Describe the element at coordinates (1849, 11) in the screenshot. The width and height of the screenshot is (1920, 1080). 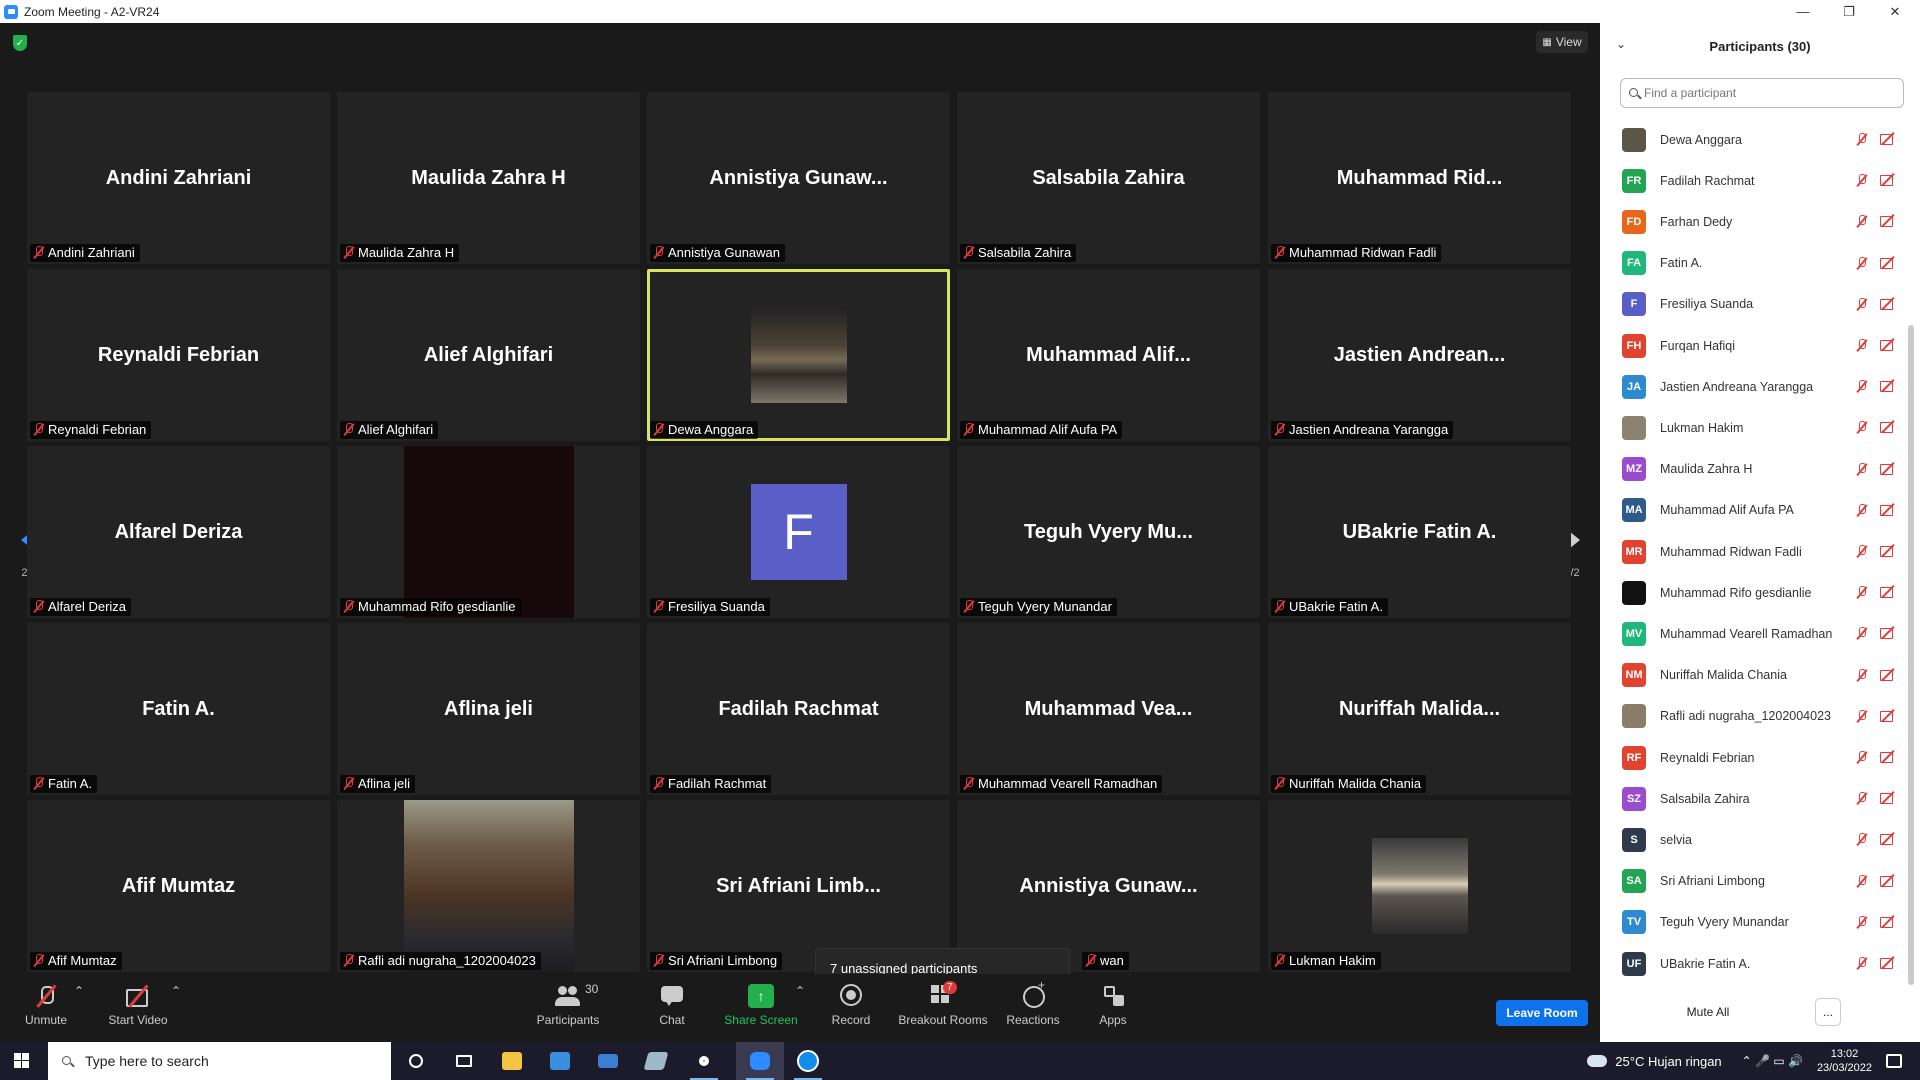
I see `maximize-button: ❐` at that location.